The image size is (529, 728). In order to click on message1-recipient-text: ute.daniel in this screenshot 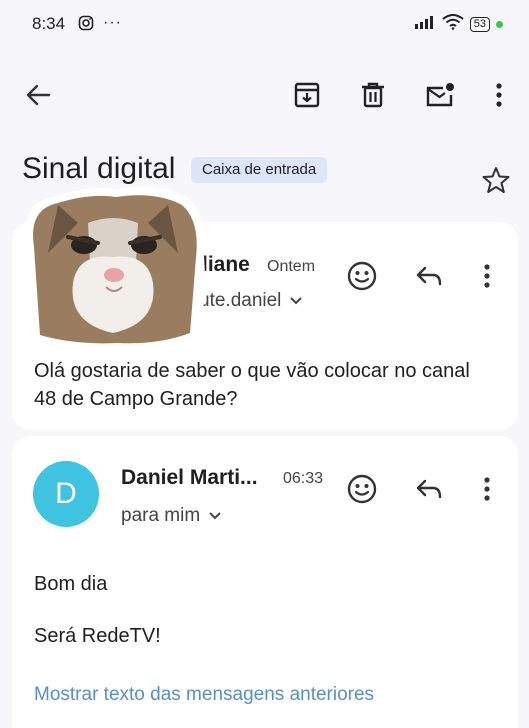, I will do `click(240, 300)`.